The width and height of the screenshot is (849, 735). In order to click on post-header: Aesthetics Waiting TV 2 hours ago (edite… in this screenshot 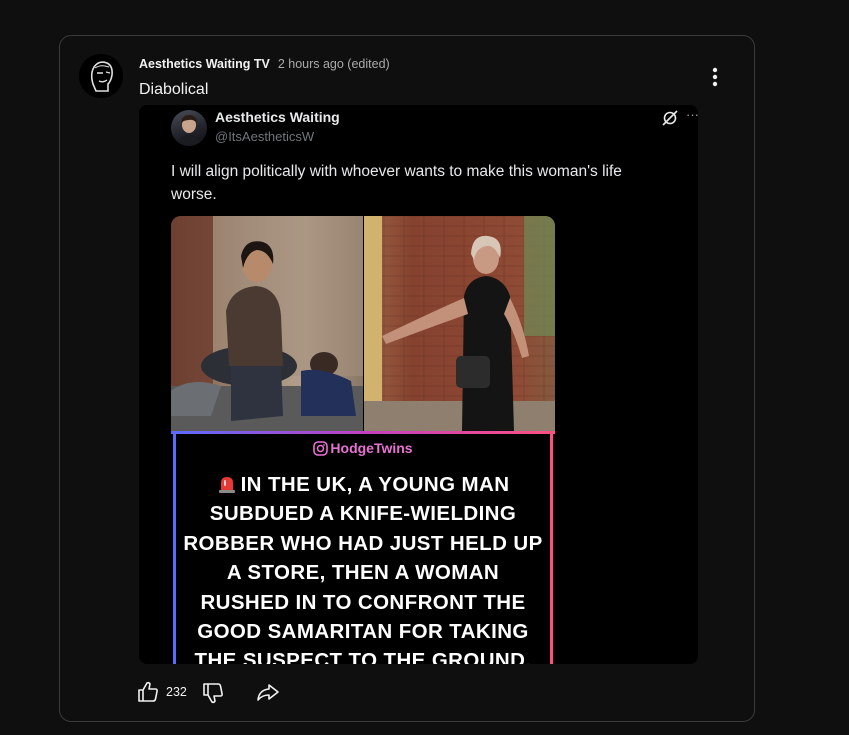, I will do `click(264, 64)`.